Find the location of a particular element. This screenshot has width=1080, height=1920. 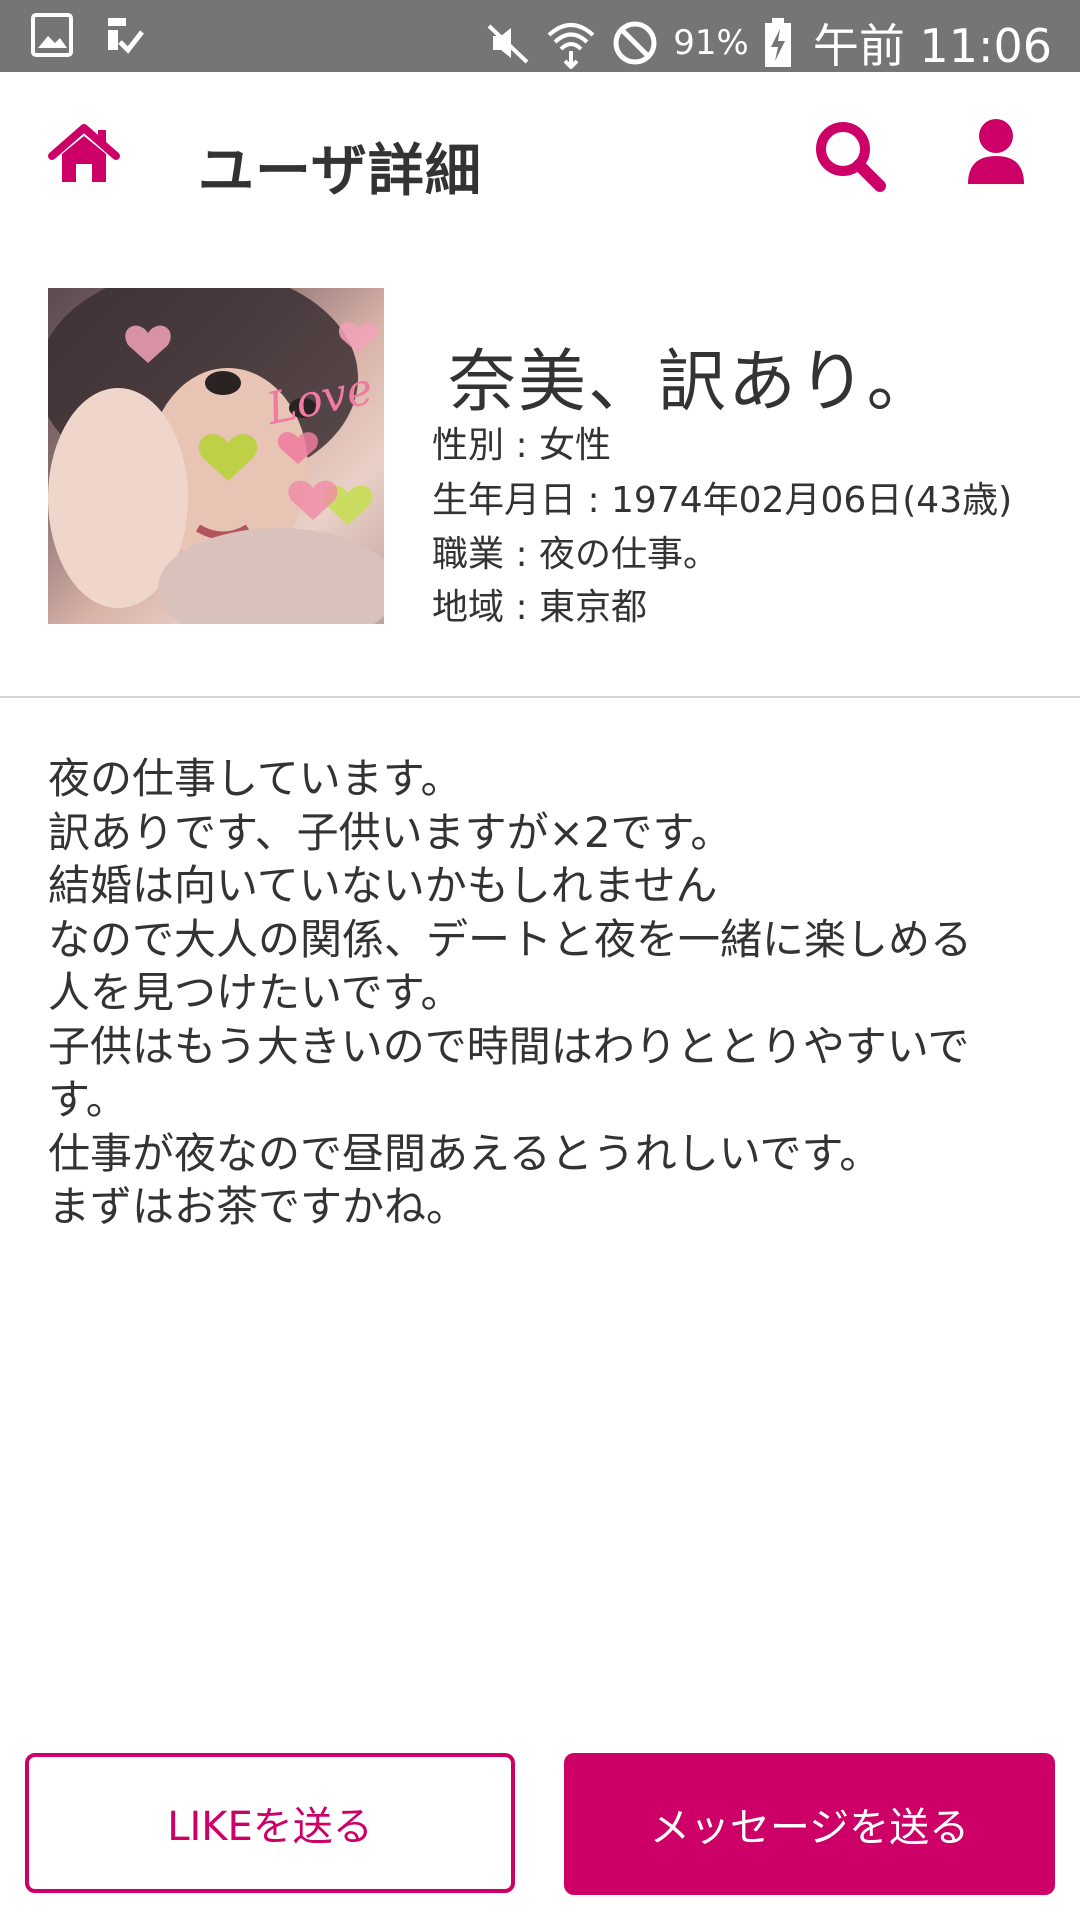

profile-photo-art: Love is located at coordinates (216, 456).